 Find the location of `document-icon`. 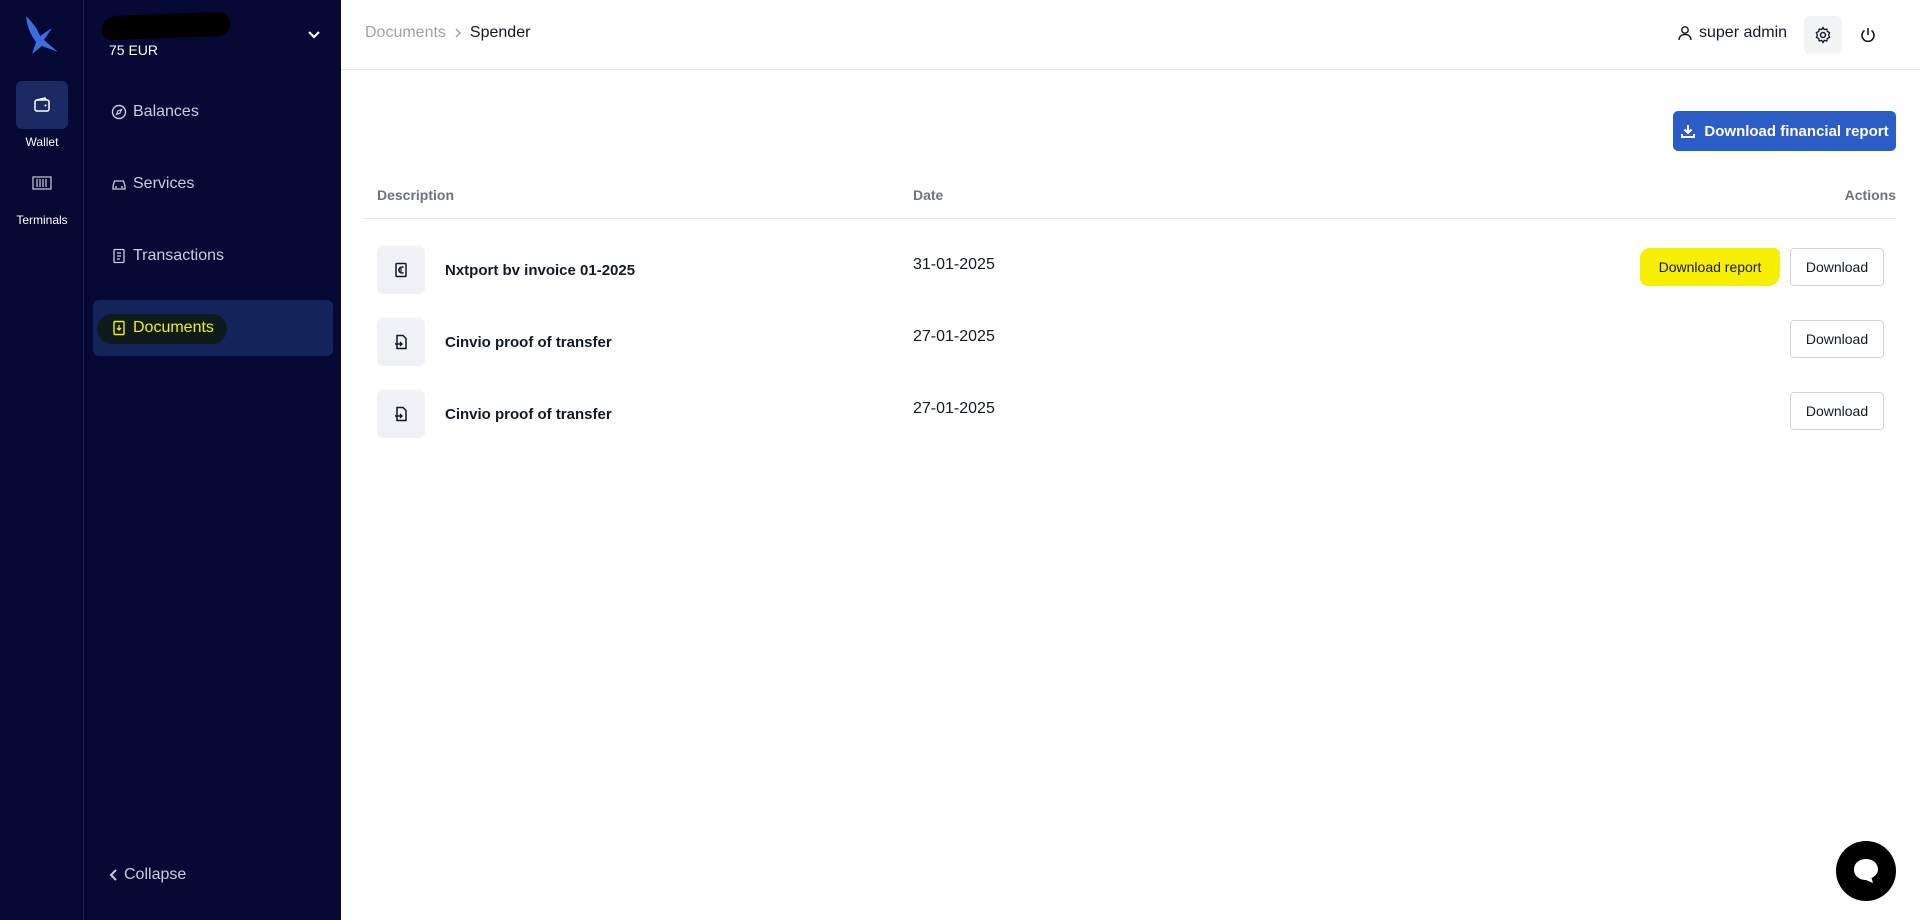

document-icon is located at coordinates (119, 328).